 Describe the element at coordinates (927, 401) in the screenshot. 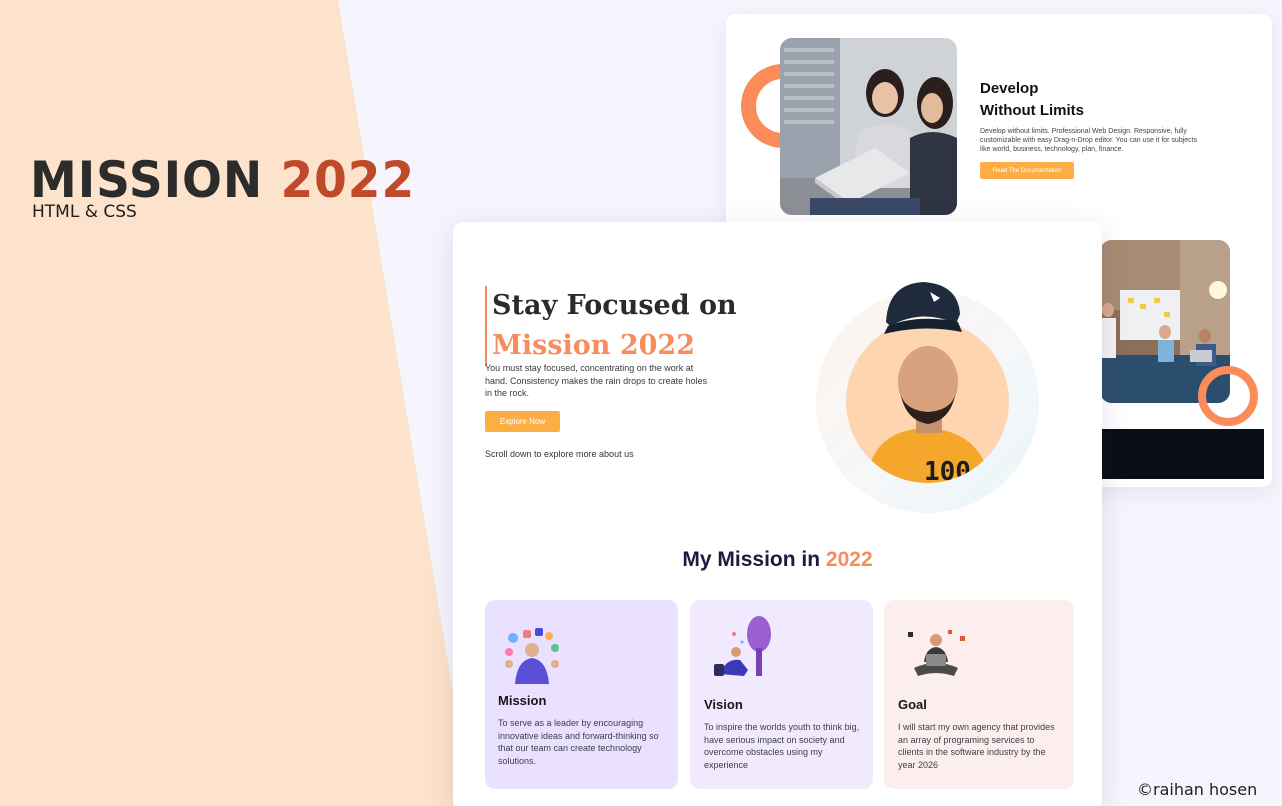

I see `portrait-photo: 100` at that location.